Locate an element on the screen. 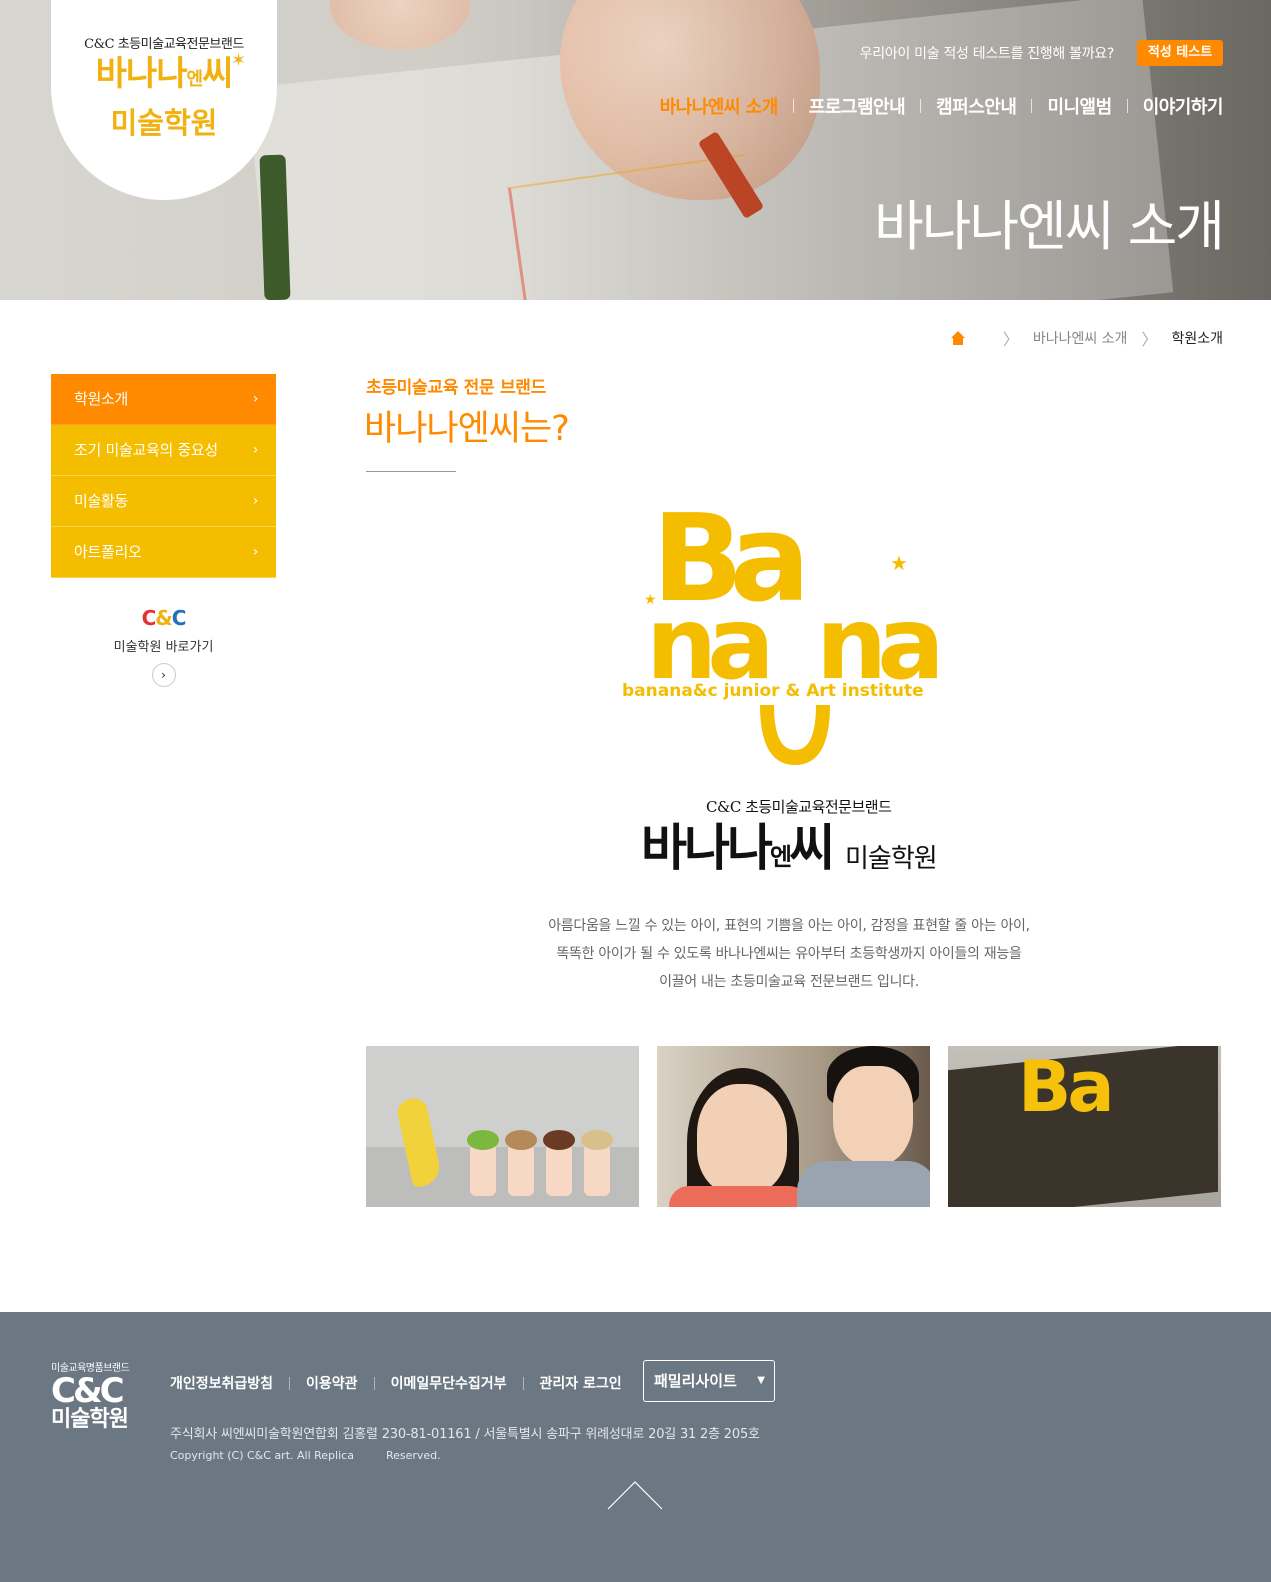 This screenshot has height=1582, width=1271. sidebar-item-label: 학원소개 is located at coordinates (101, 399).